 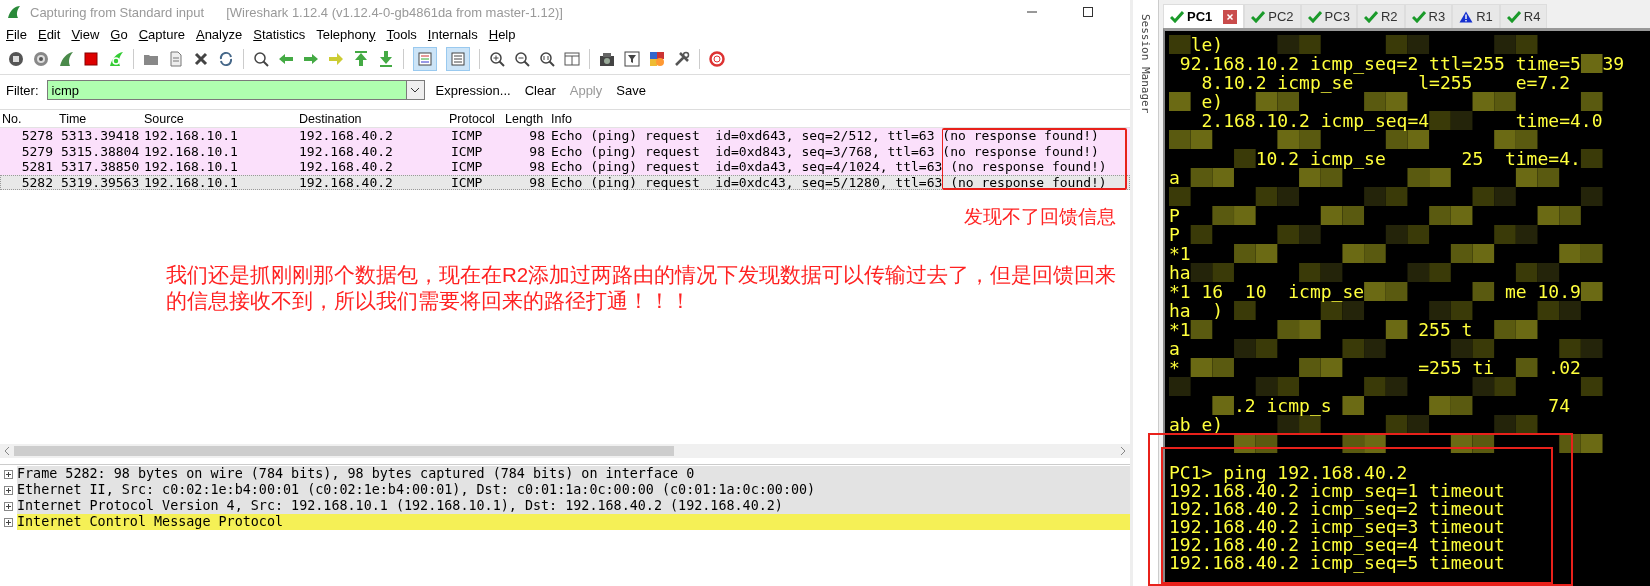 What do you see at coordinates (1337, 491) in the screenshot?
I see `terminal-line: 192.168.40.2 icmp_seq=1 timeout` at bounding box center [1337, 491].